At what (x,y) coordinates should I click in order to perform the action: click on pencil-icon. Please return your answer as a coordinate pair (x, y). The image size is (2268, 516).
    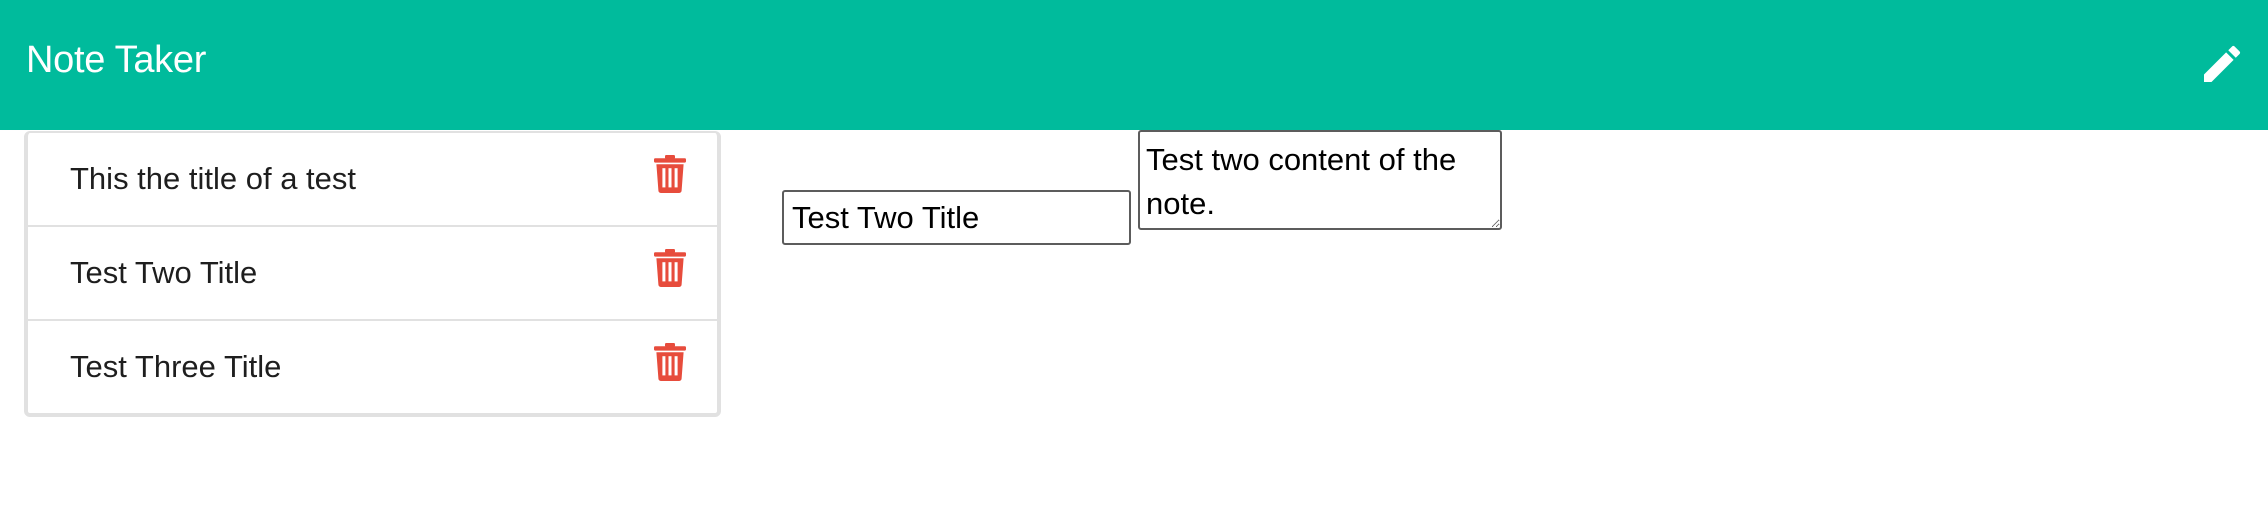
    Looking at the image, I should click on (2222, 63).